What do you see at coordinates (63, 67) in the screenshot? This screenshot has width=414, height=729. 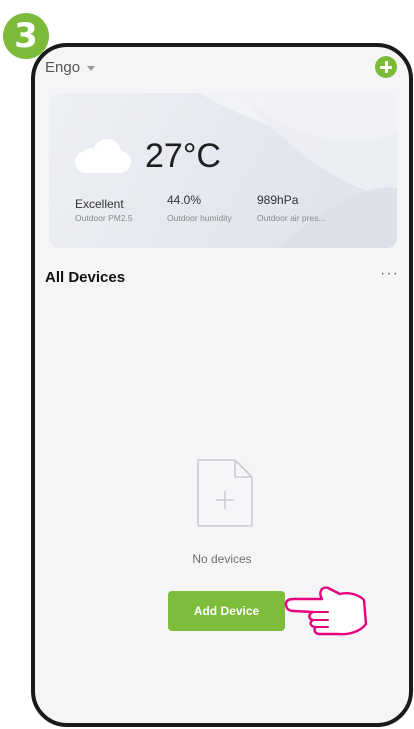 I see `home-name-label: Engo` at bounding box center [63, 67].